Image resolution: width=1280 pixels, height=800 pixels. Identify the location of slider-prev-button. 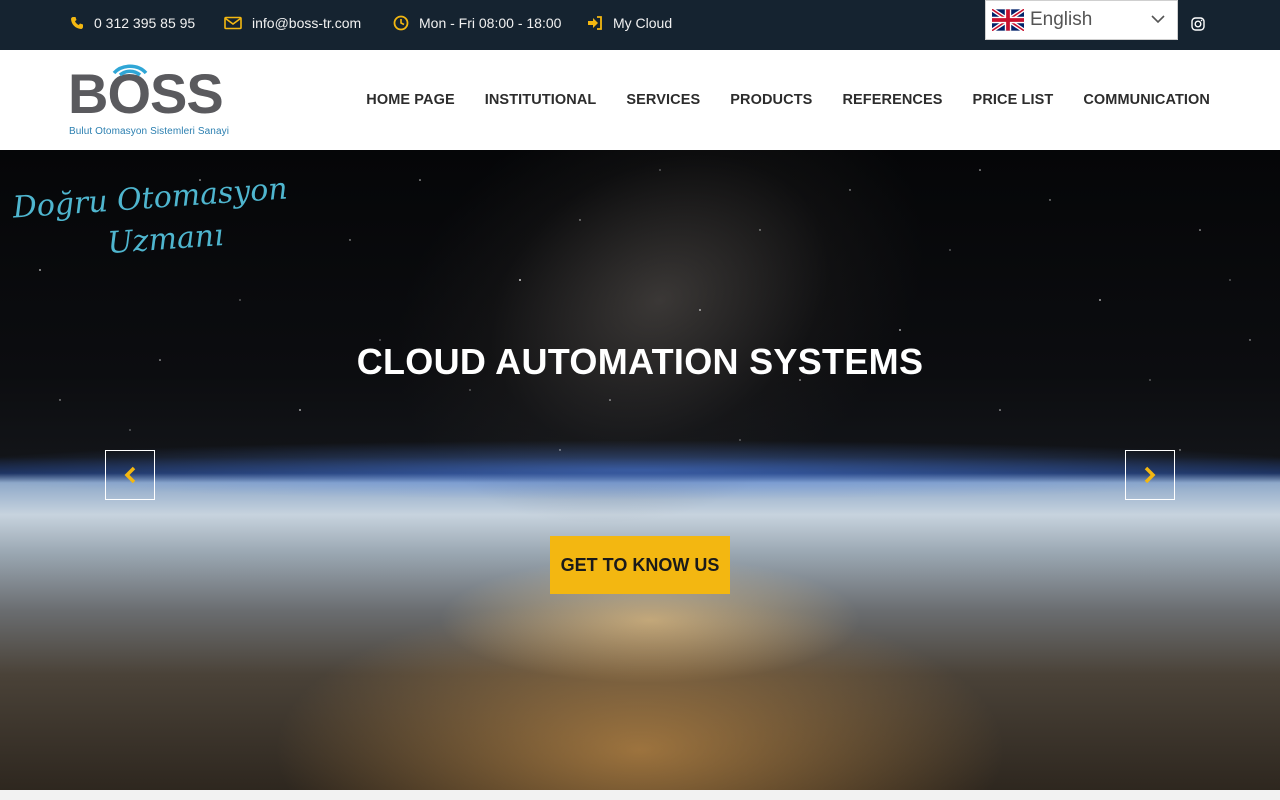
(130, 475).